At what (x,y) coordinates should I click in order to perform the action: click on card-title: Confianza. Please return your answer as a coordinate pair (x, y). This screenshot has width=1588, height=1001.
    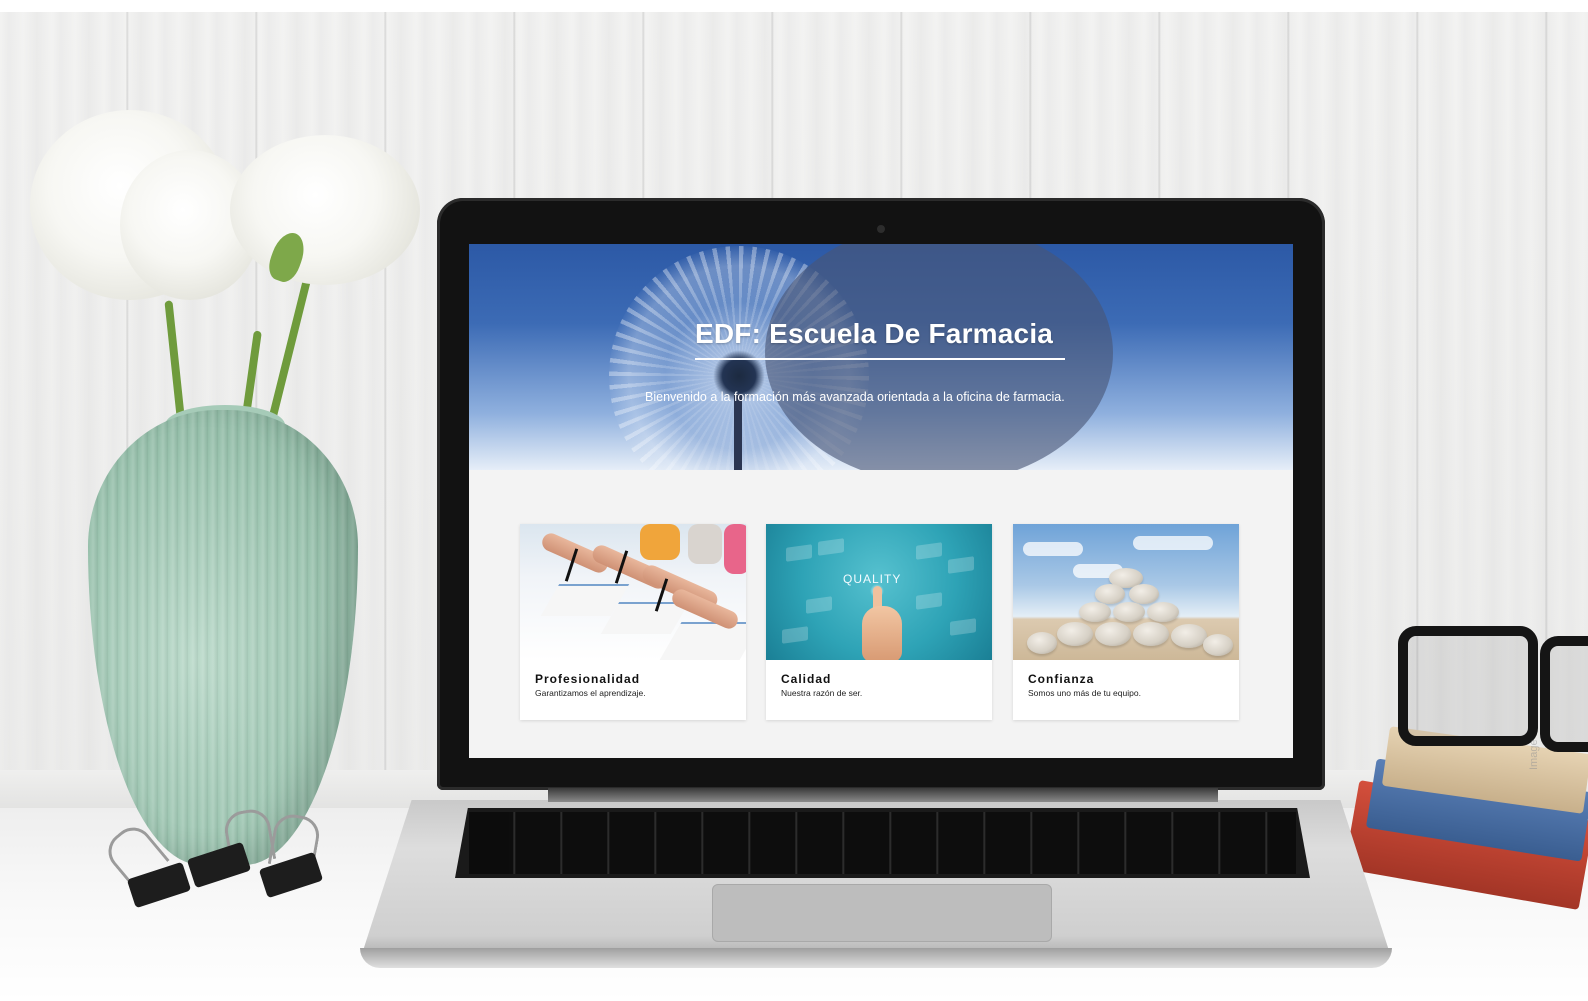
    Looking at the image, I should click on (1061, 679).